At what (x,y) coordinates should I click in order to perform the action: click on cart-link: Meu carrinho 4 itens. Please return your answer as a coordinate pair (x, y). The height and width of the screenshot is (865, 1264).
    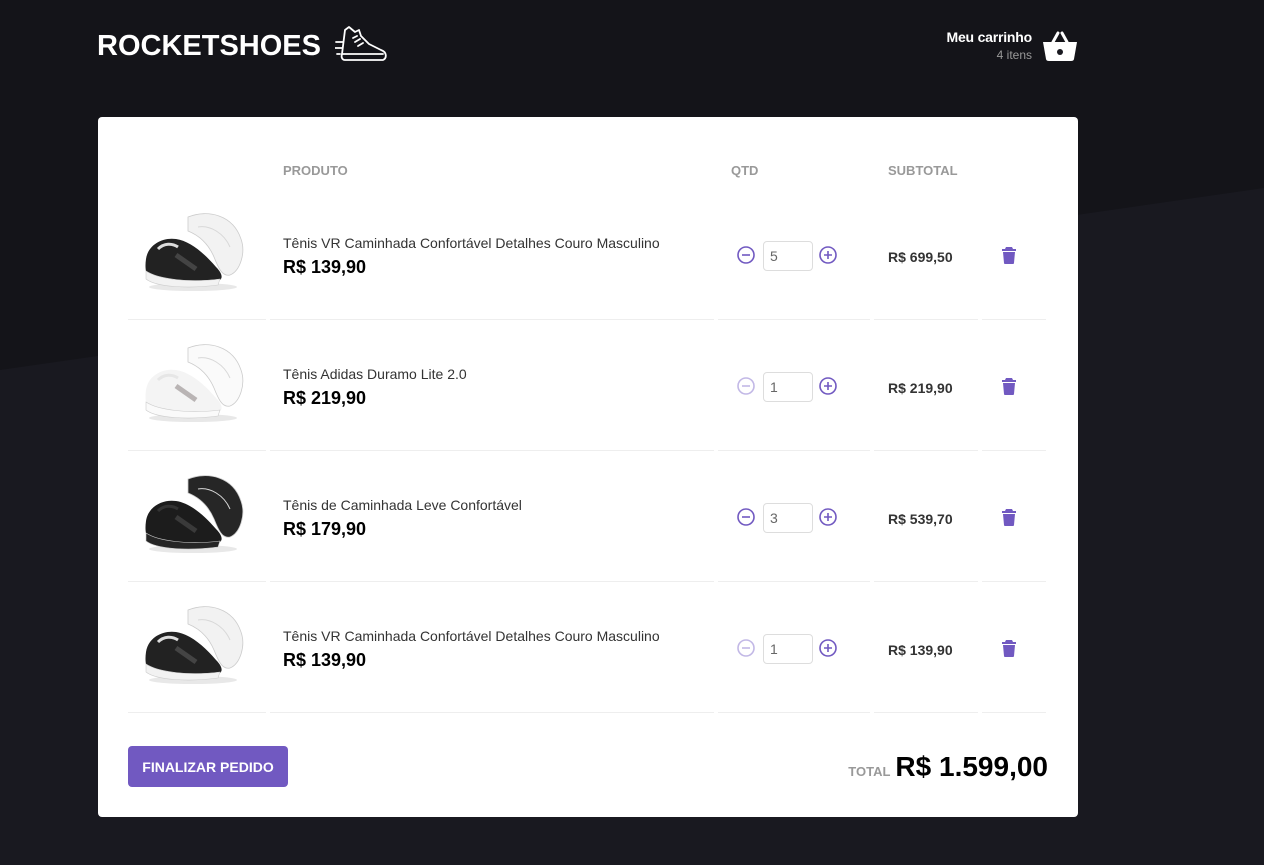
    Looking at the image, I should click on (1012, 45).